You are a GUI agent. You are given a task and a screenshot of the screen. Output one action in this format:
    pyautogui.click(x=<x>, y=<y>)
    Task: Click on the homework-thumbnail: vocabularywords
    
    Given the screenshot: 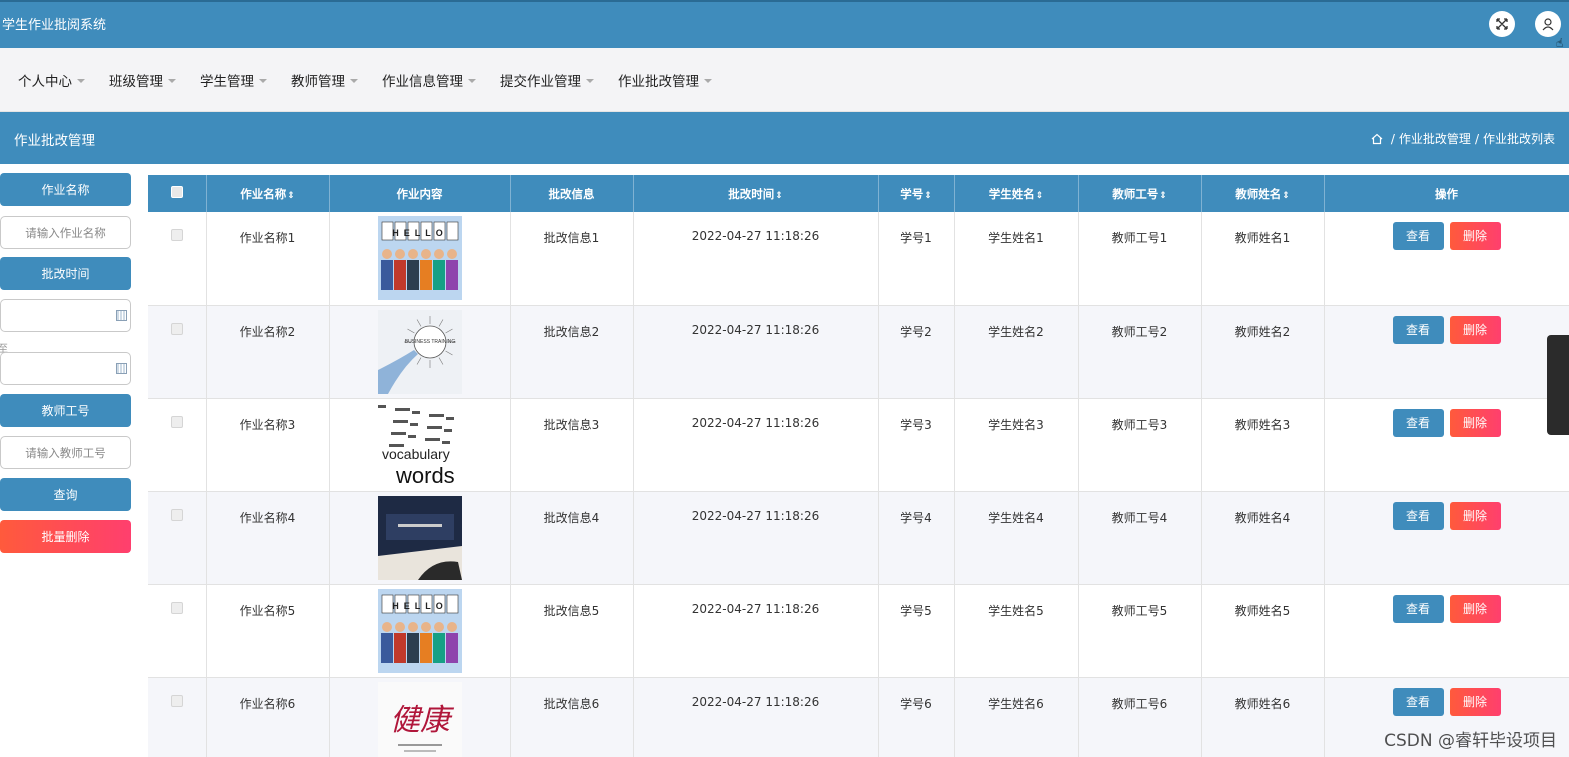 What is the action you would take?
    pyautogui.click(x=419, y=444)
    